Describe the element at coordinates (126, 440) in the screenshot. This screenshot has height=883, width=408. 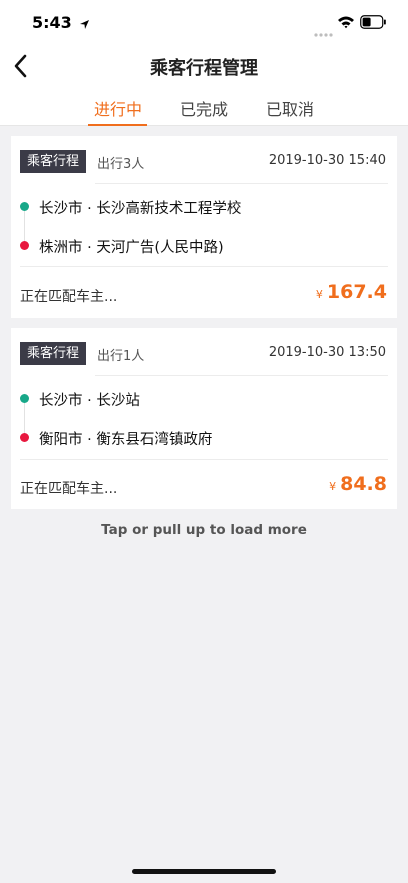
I see `destination-location: 衡阳市 · 衡东县石湾镇政府` at that location.